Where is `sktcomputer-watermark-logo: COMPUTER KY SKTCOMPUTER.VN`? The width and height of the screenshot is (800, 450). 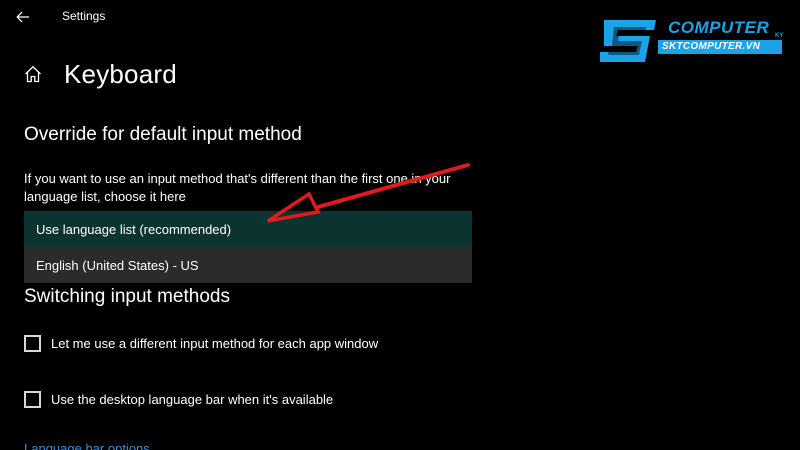 sktcomputer-watermark-logo: COMPUTER KY SKTCOMPUTER.VN is located at coordinates (696, 41).